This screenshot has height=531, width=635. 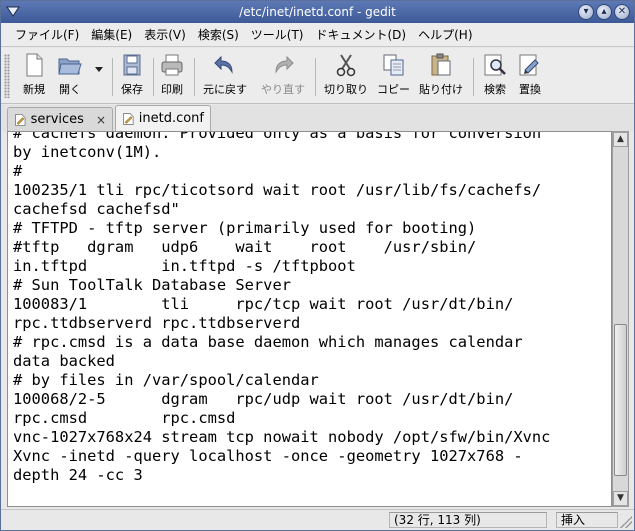 I want to click on new-button: 新規, so click(x=34, y=74).